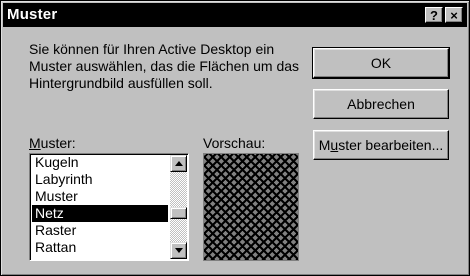  I want to click on list-item-selected: Netz, so click(100, 213).